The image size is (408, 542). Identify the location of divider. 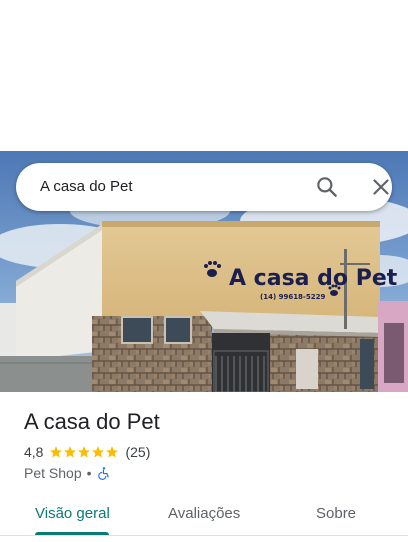
(204, 535).